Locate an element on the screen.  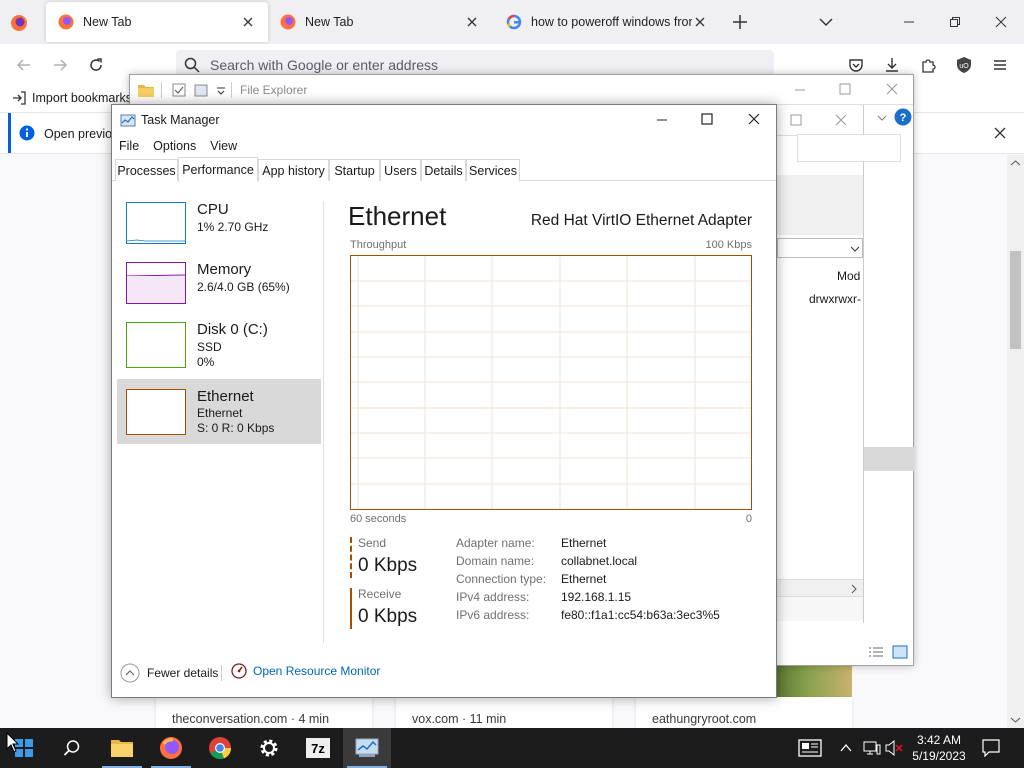
taskbar-settings is located at coordinates (269, 748).